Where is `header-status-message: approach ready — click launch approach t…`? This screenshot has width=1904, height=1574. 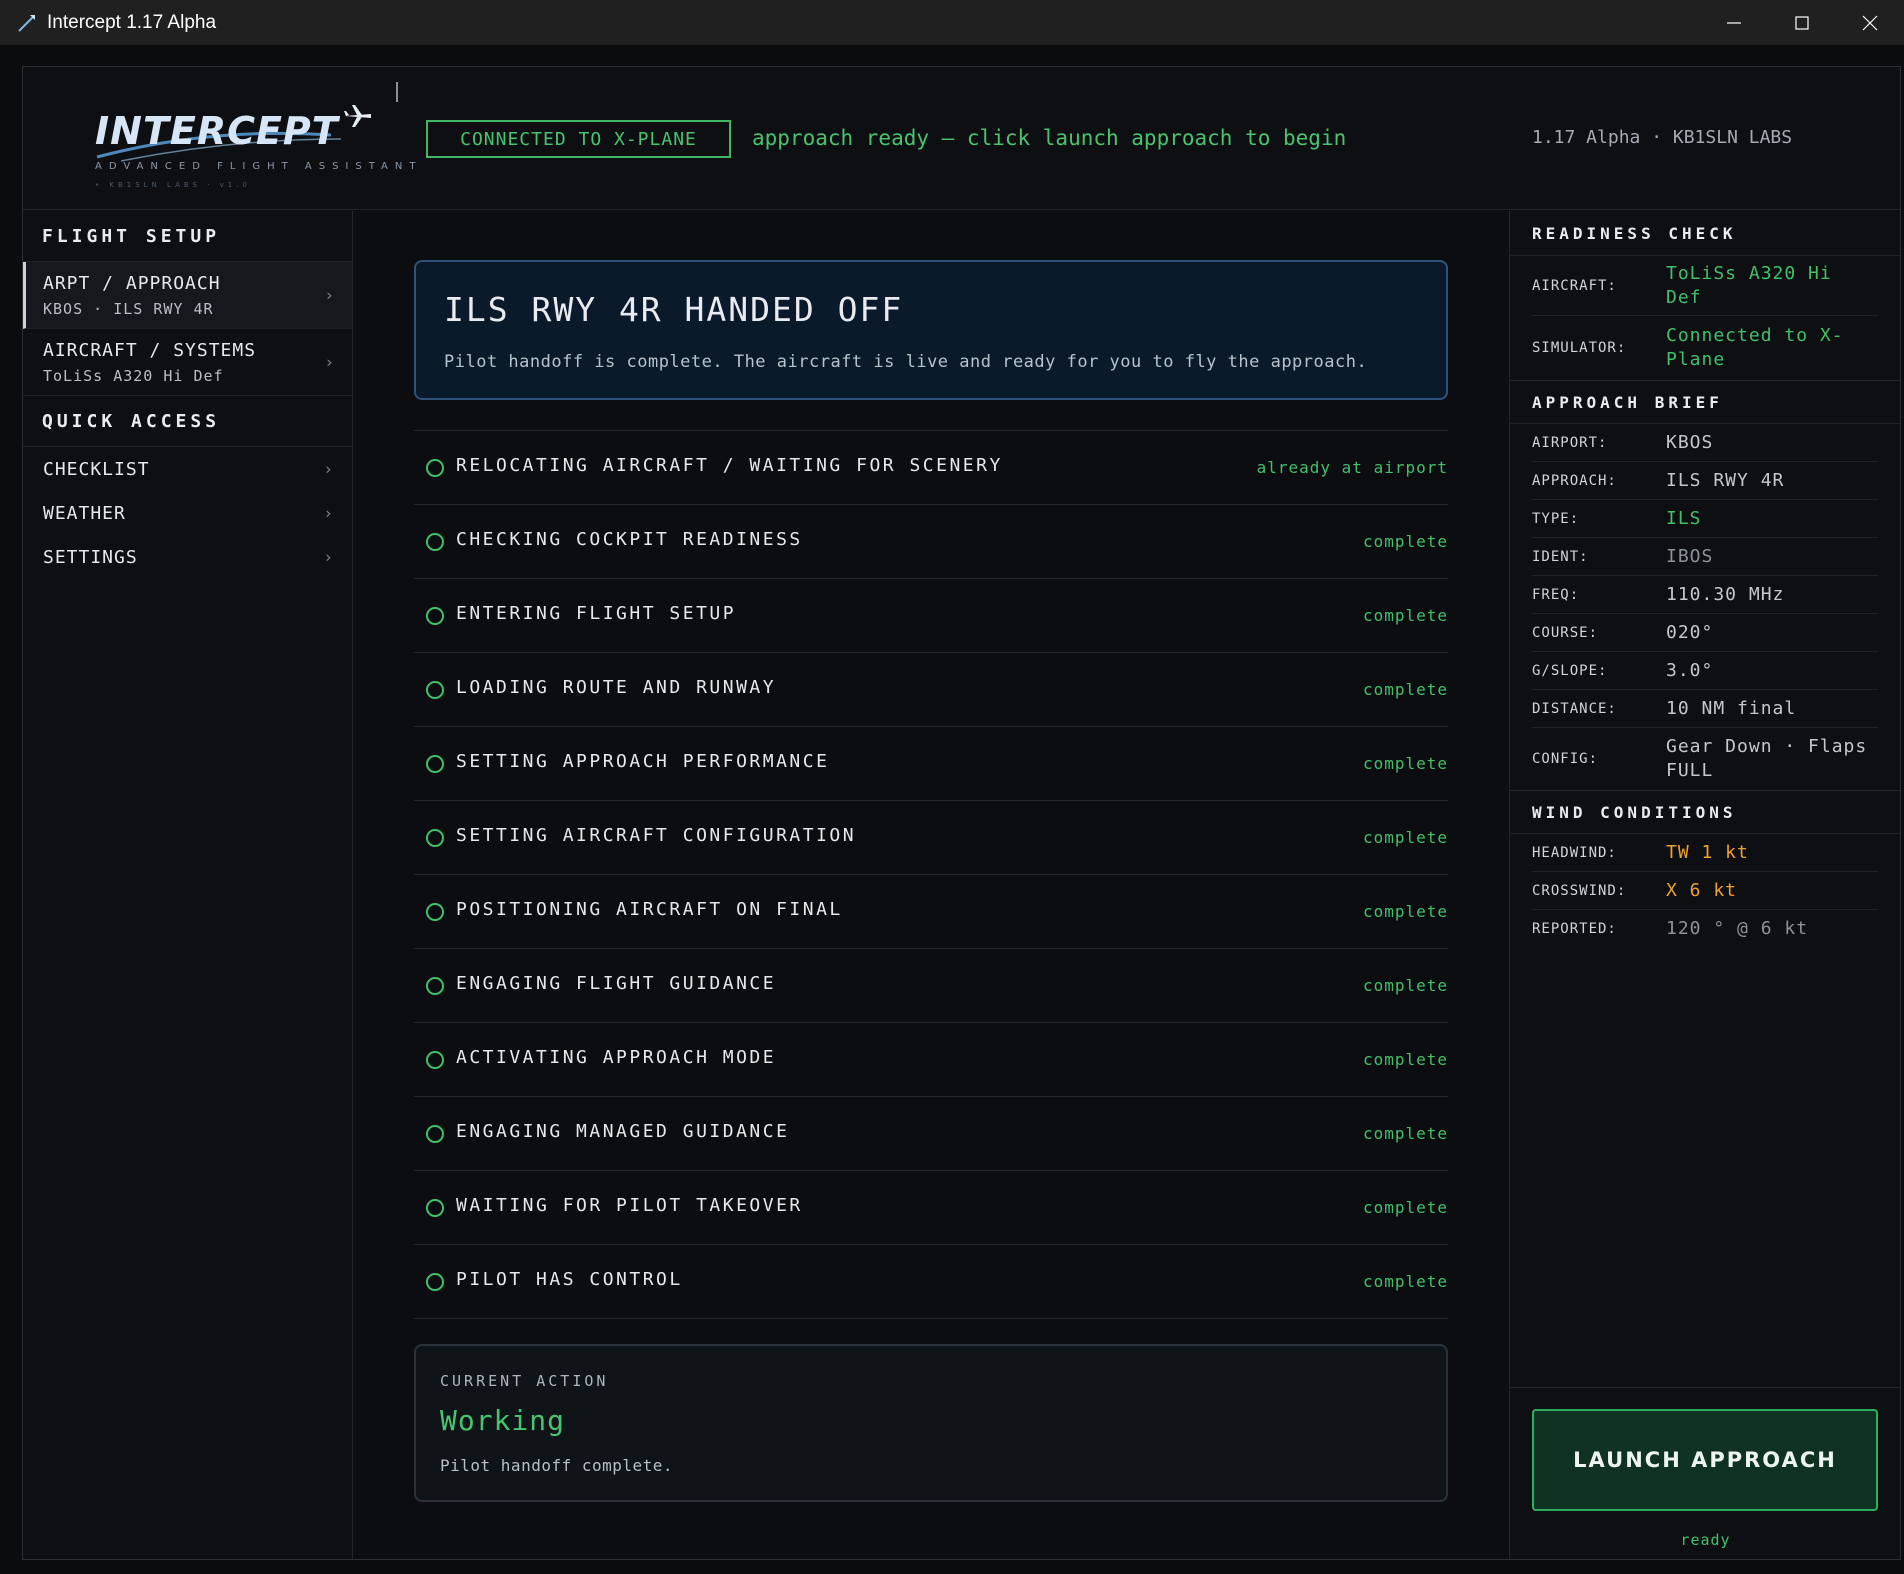
header-status-message: approach ready — click launch approach t… is located at coordinates (1049, 138).